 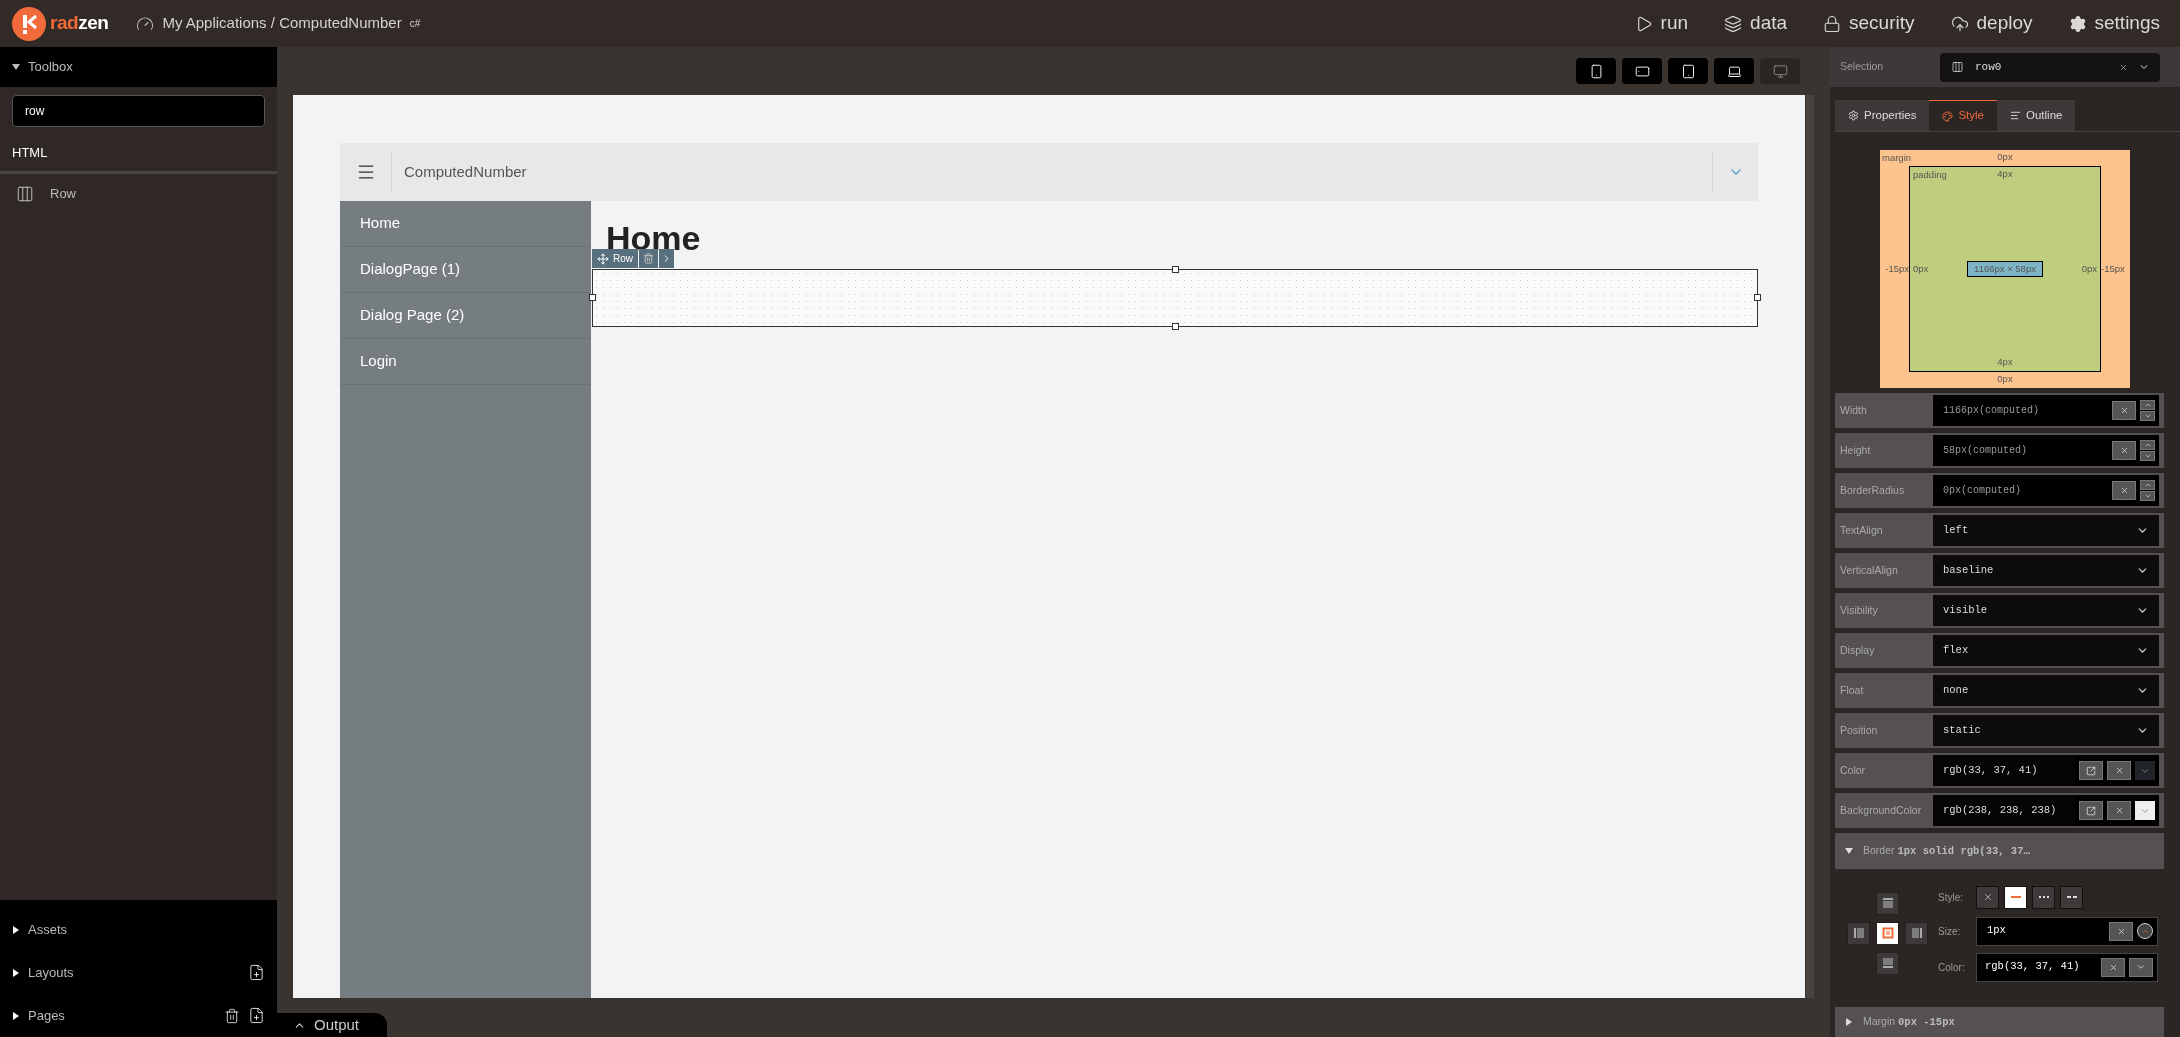 I want to click on property-field: 58px(computed), so click(x=2046, y=450).